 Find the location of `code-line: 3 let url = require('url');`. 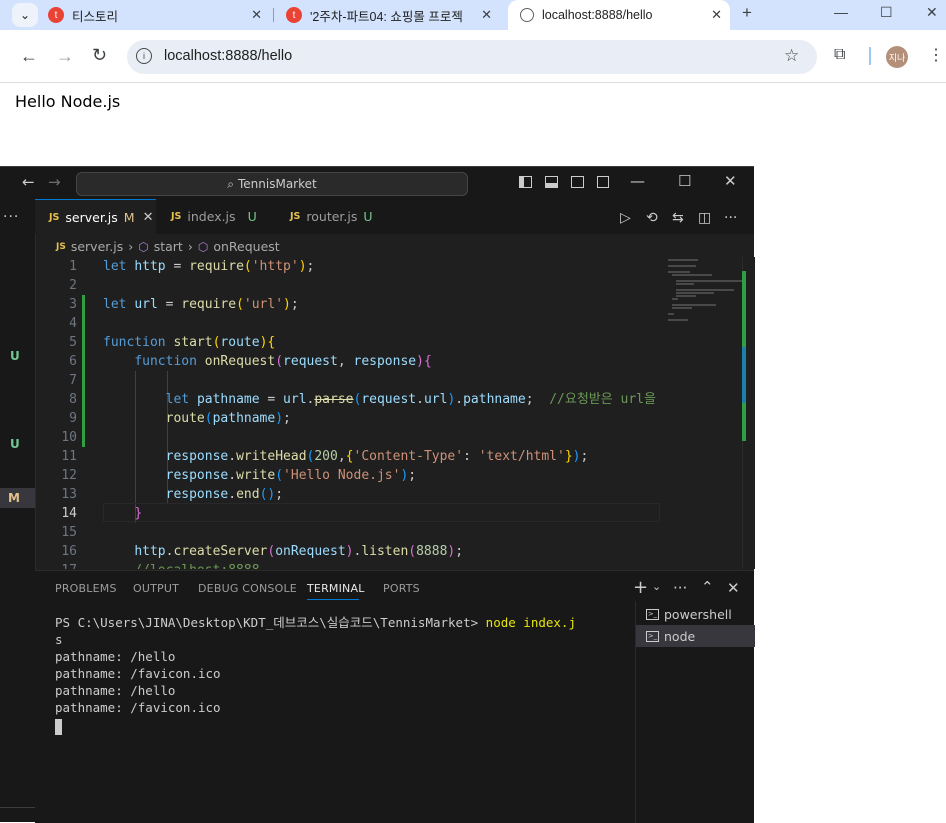

code-line: 3 let url = require('url'); is located at coordinates (184, 304).